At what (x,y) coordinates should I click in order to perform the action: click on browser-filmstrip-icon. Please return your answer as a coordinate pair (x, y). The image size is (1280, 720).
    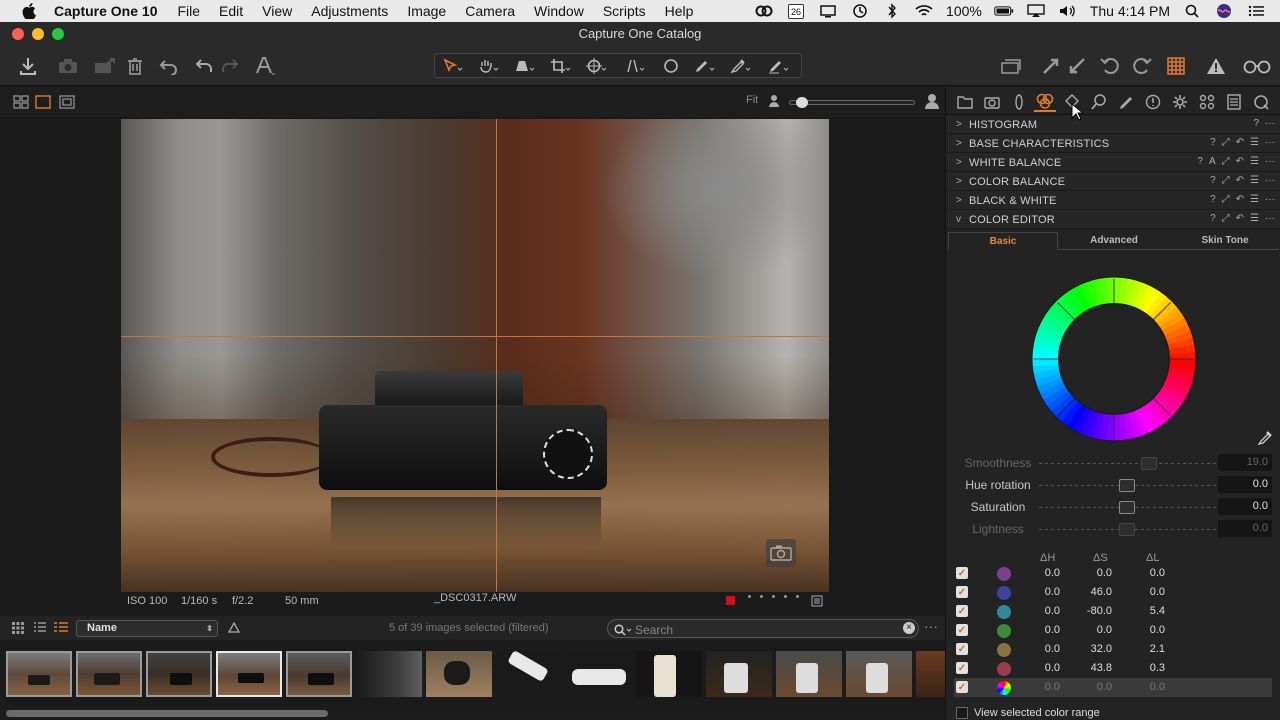
    Looking at the image, I should click on (61, 630).